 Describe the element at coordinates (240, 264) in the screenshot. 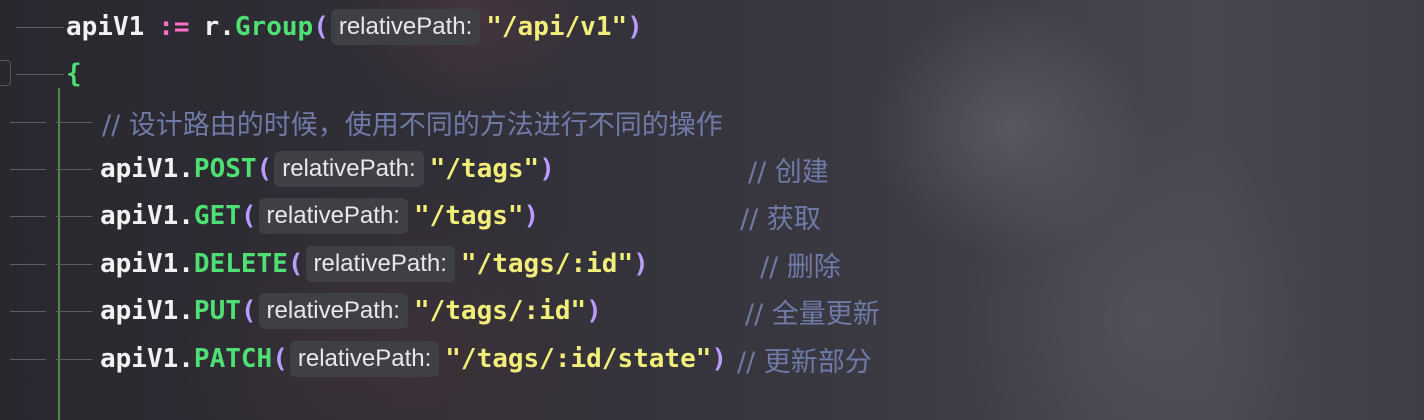

I see `method-token: DELETE` at that location.